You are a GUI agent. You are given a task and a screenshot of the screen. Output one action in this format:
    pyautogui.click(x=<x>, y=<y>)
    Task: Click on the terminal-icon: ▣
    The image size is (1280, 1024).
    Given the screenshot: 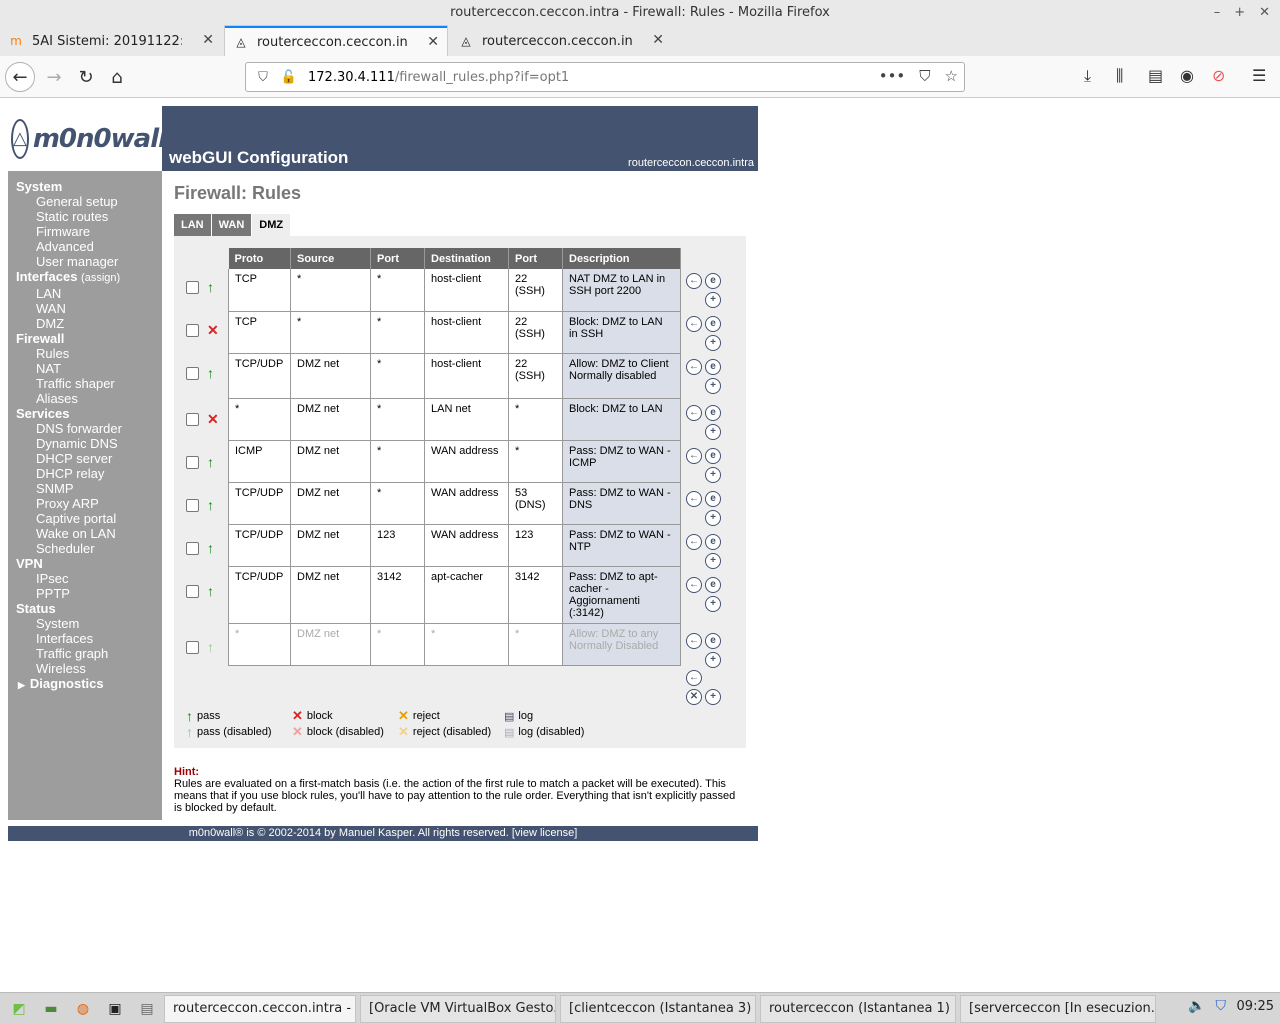 What is the action you would take?
    pyautogui.click(x=115, y=1009)
    